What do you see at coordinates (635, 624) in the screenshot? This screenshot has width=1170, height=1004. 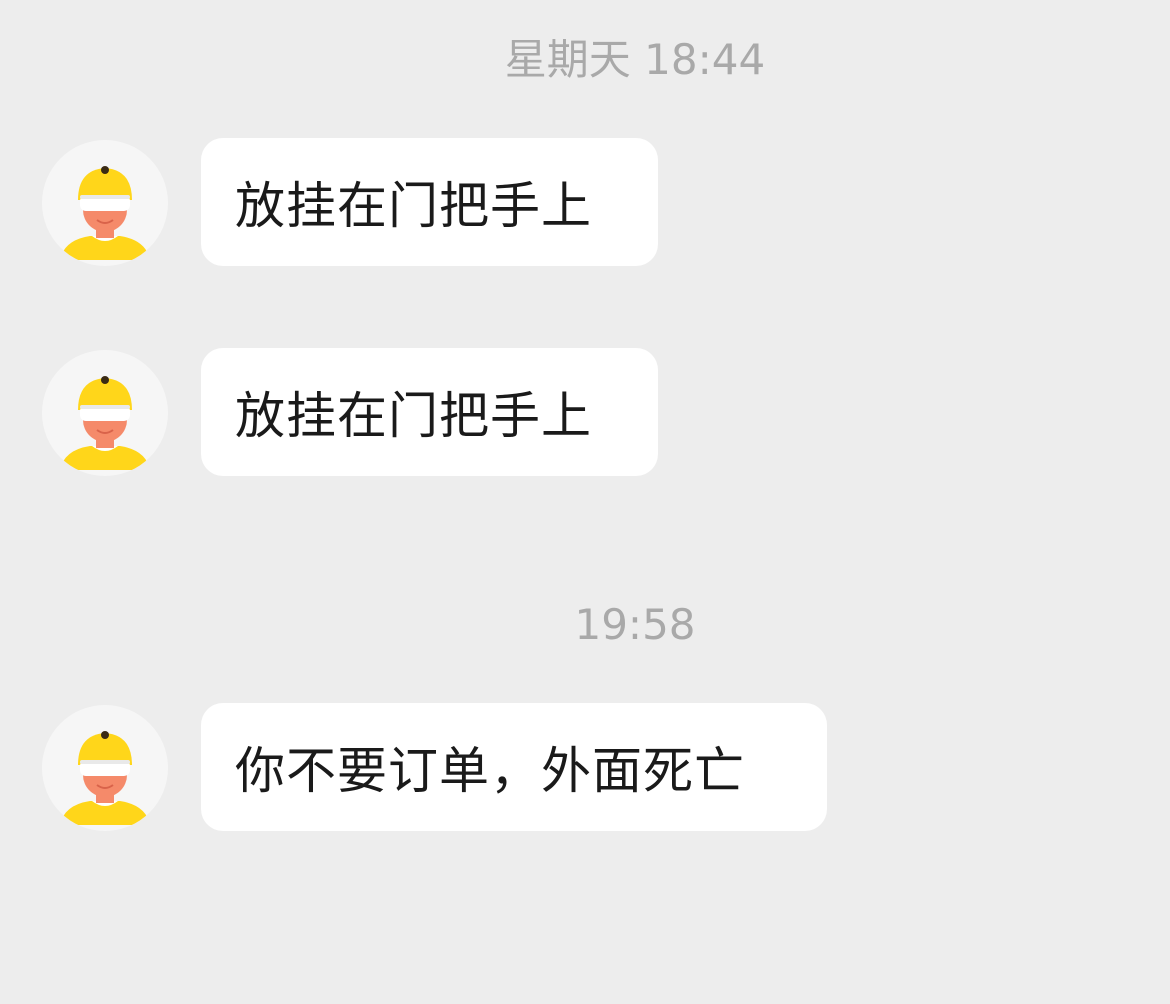 I see `timestamp: 19:58` at bounding box center [635, 624].